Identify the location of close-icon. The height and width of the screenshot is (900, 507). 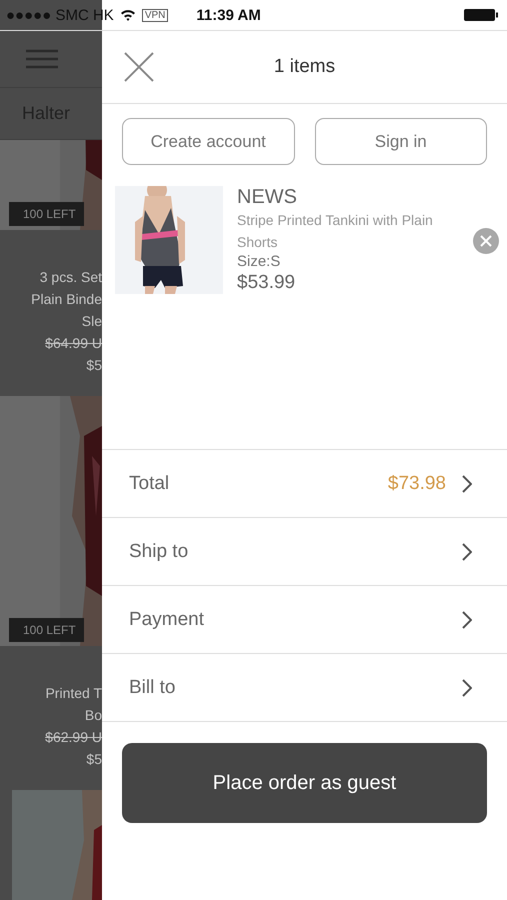
(139, 67).